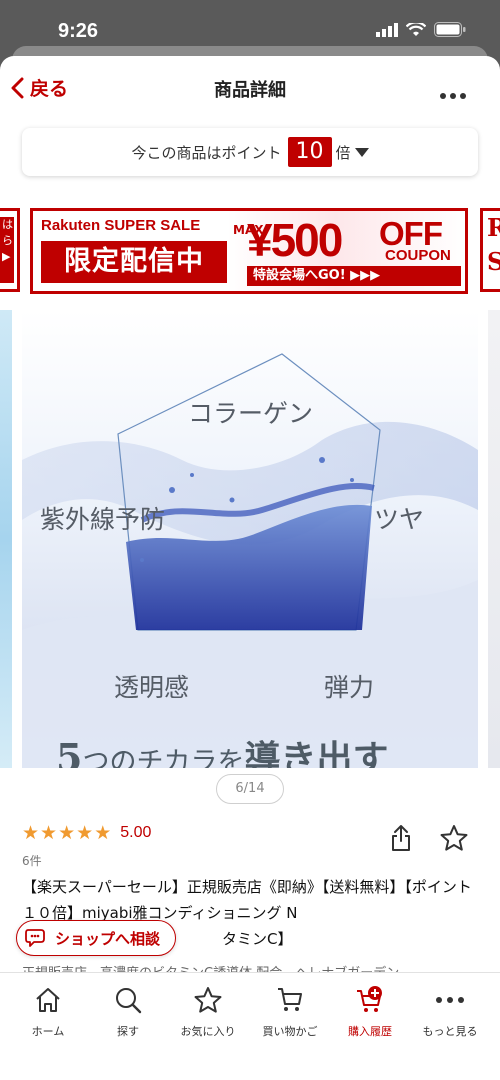  What do you see at coordinates (78, 31) in the screenshot?
I see `status-time: 9:26` at bounding box center [78, 31].